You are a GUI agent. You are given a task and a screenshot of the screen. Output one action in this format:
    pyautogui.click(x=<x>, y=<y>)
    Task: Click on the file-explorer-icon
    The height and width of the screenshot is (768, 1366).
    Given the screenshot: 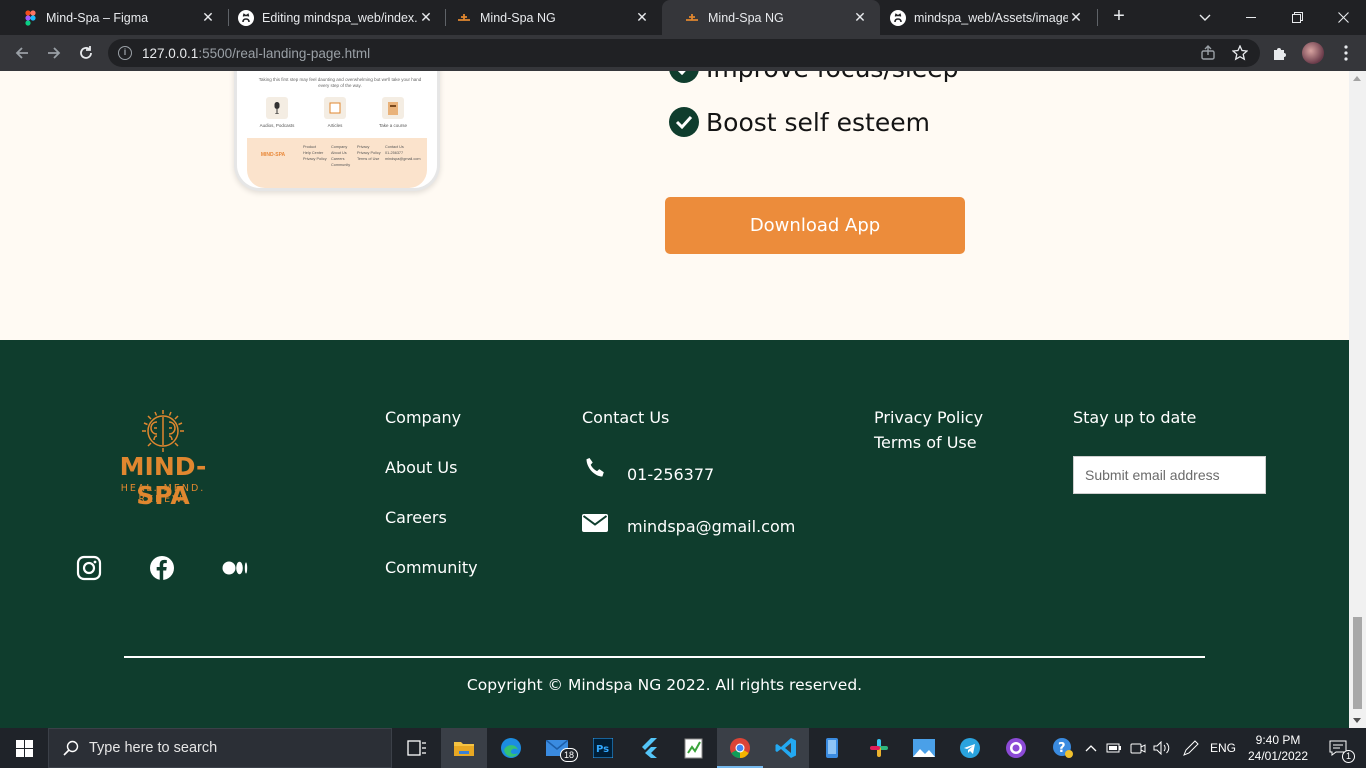 What is the action you would take?
    pyautogui.click(x=464, y=748)
    